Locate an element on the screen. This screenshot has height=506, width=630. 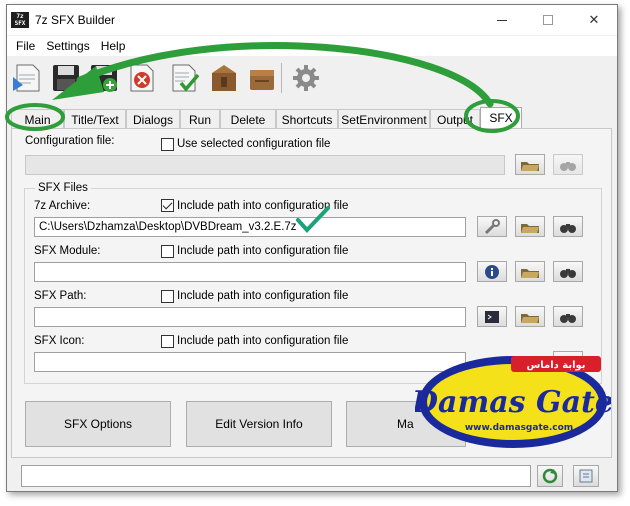
watermark-brand-text: Damas Gate is located at coordinates (513, 402).